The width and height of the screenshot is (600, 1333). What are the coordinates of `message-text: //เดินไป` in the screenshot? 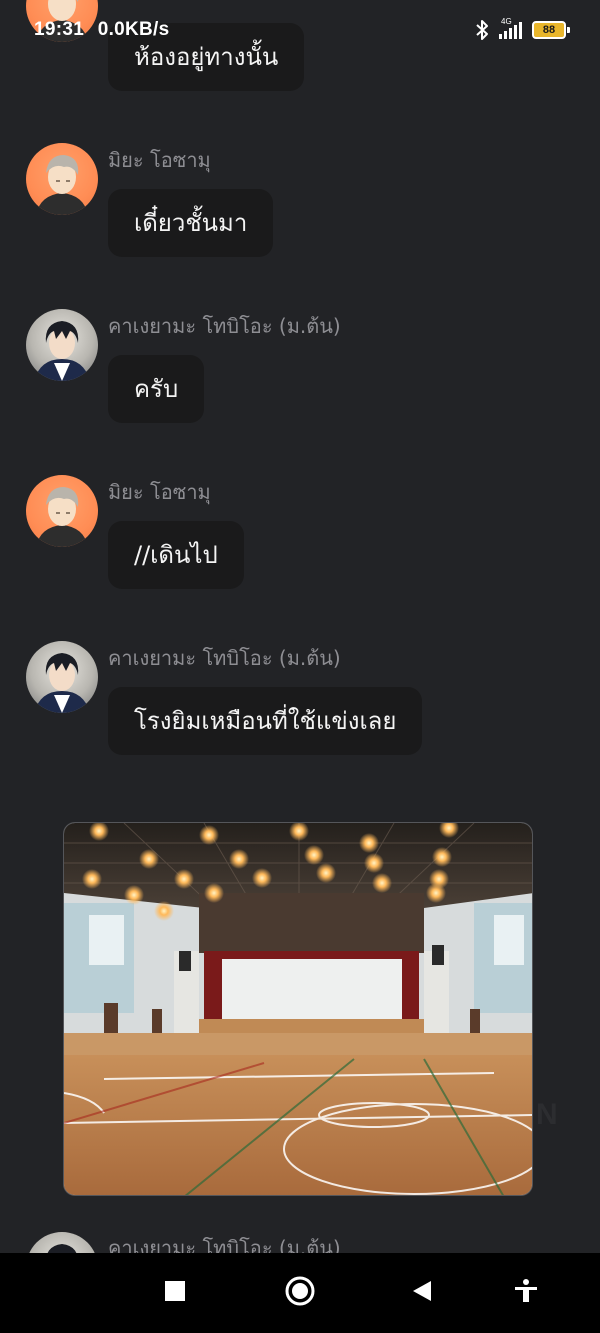 It's located at (176, 555).